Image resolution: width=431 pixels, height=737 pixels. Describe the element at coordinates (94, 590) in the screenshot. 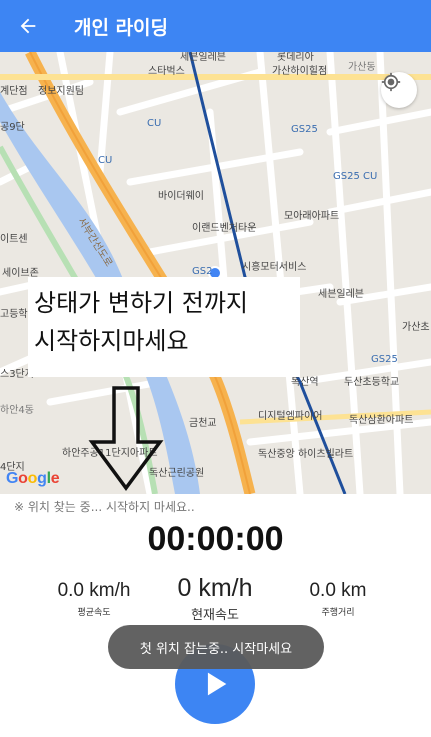

I see `avg-speed-value: 0.0 km/h` at that location.